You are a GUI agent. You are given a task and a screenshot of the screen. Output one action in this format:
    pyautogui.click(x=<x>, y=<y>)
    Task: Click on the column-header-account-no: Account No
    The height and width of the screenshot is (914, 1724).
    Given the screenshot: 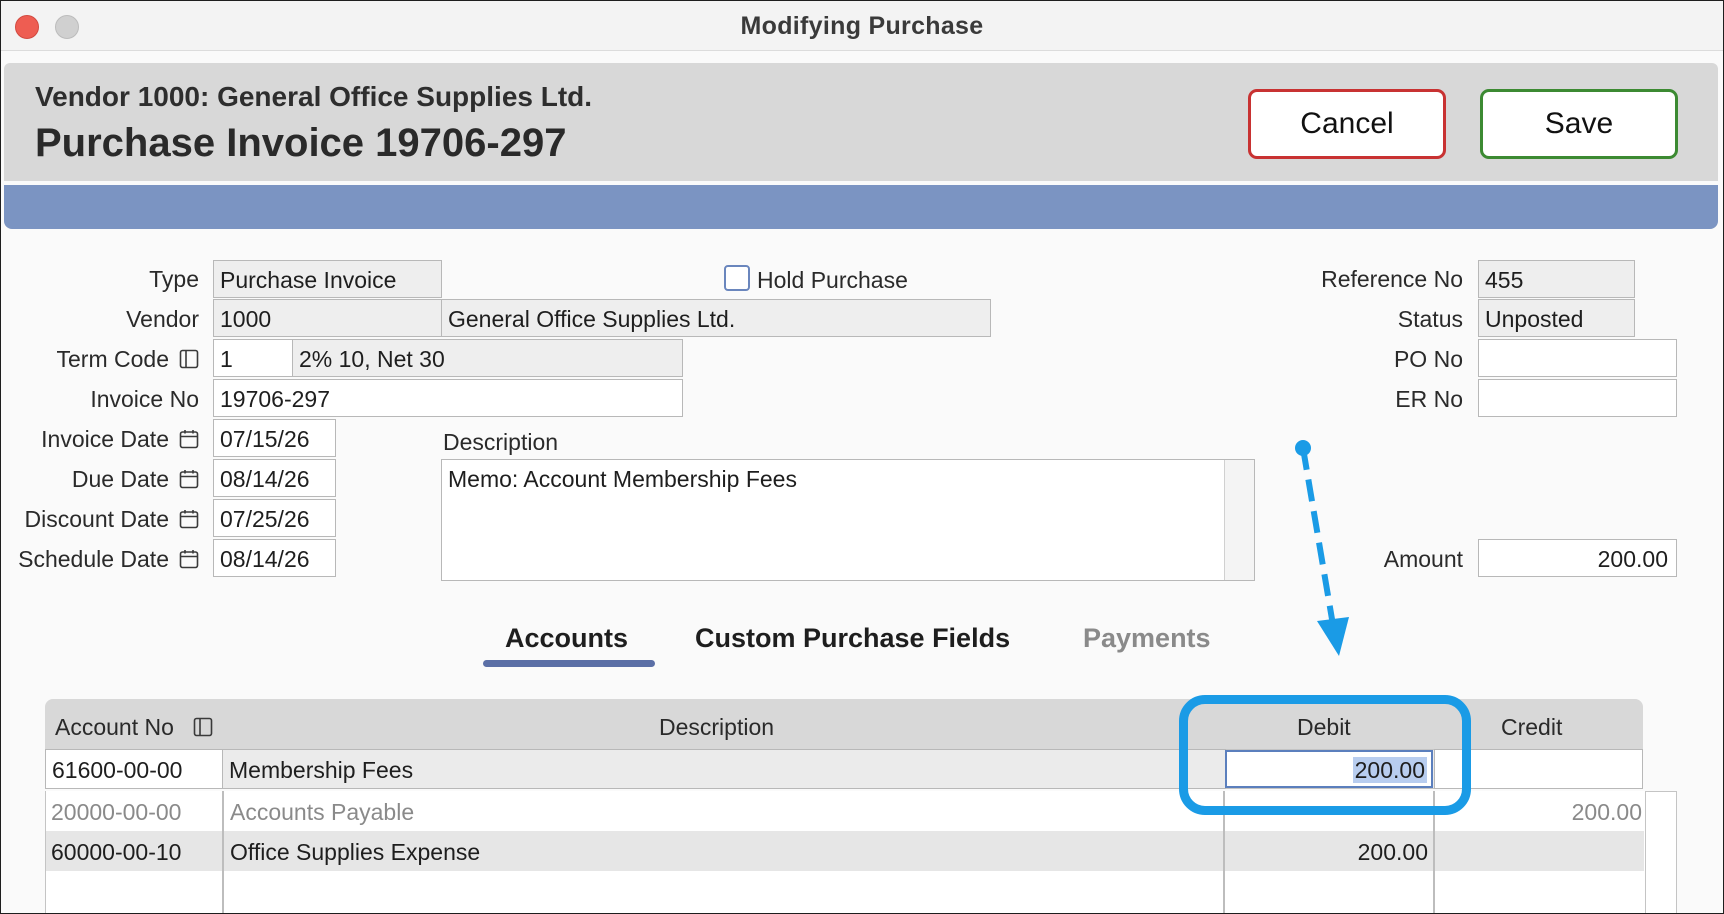 What is the action you would take?
    pyautogui.click(x=114, y=727)
    